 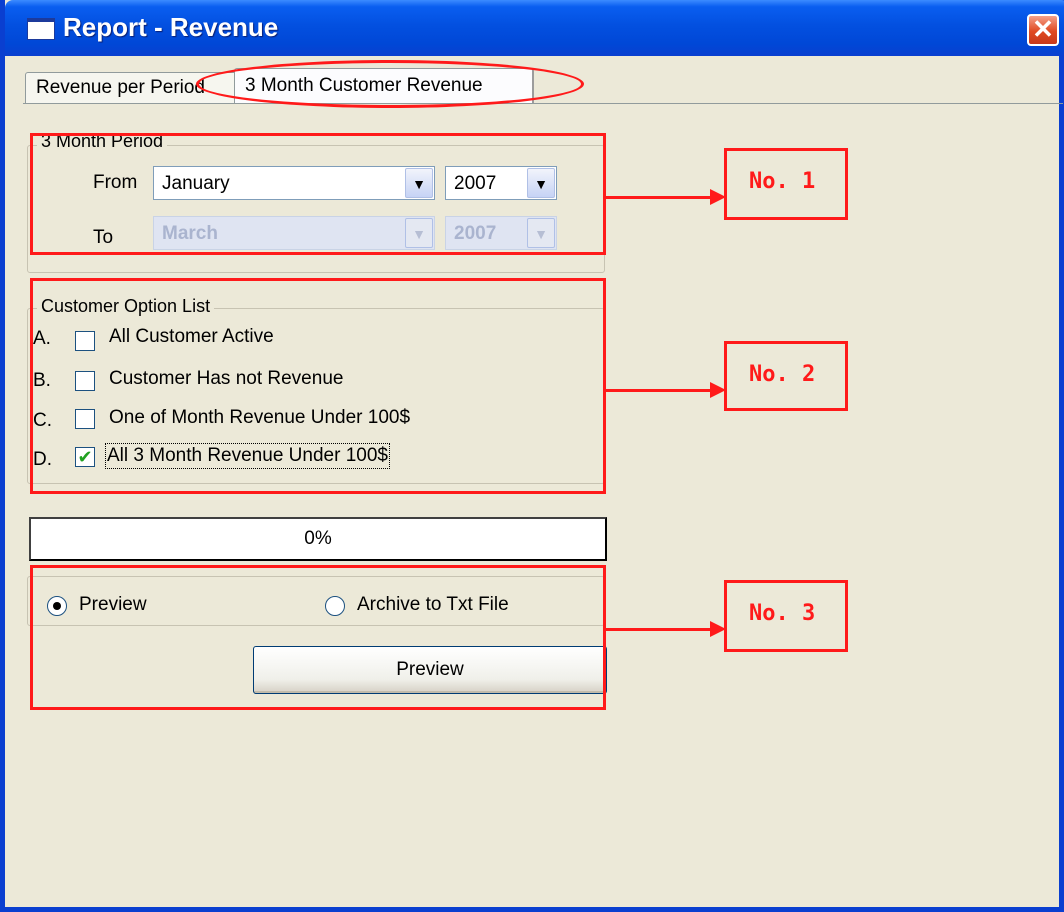 I want to click on close-button: ✕, so click(x=1043, y=30).